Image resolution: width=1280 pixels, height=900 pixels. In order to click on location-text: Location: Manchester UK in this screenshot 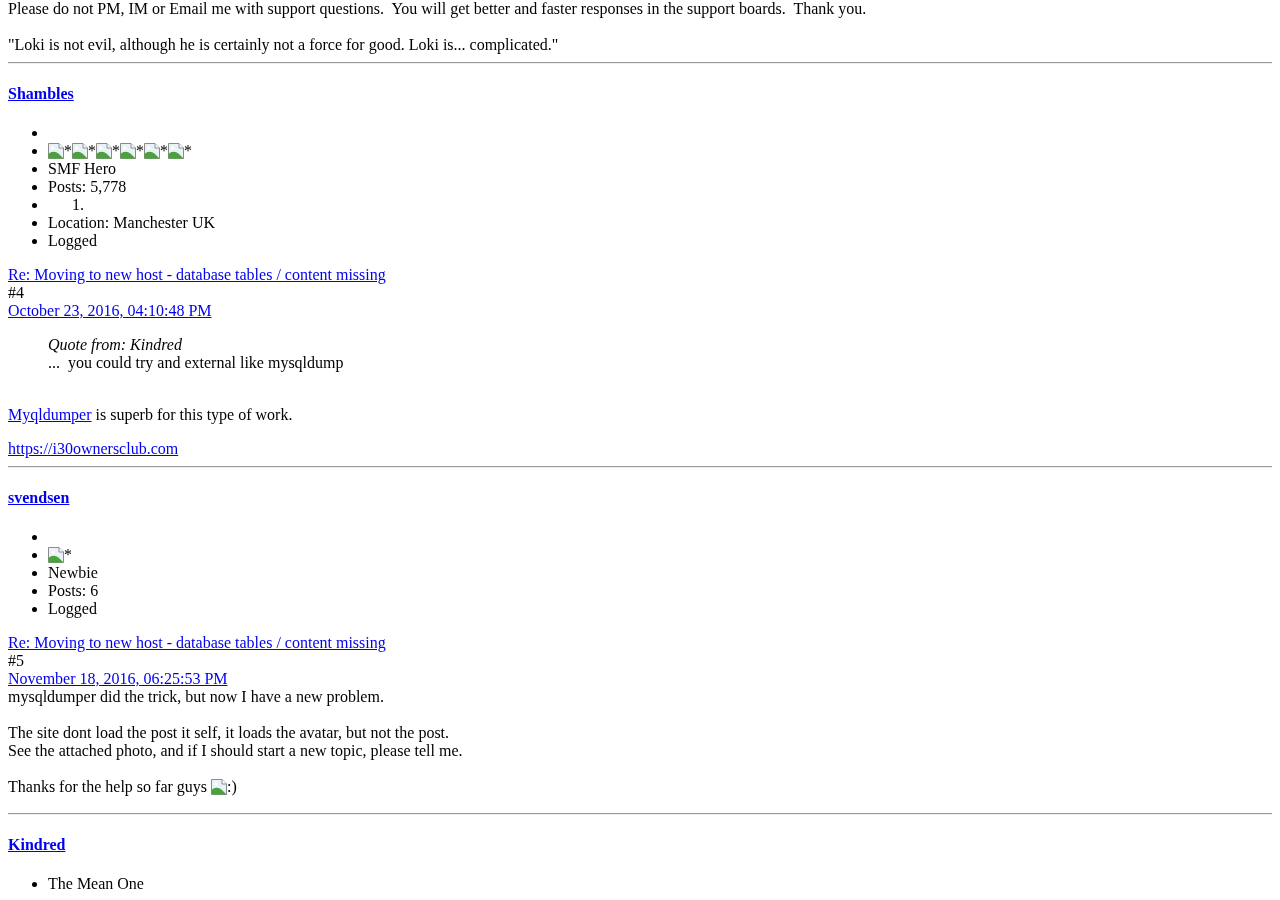, I will do `click(132, 223)`.